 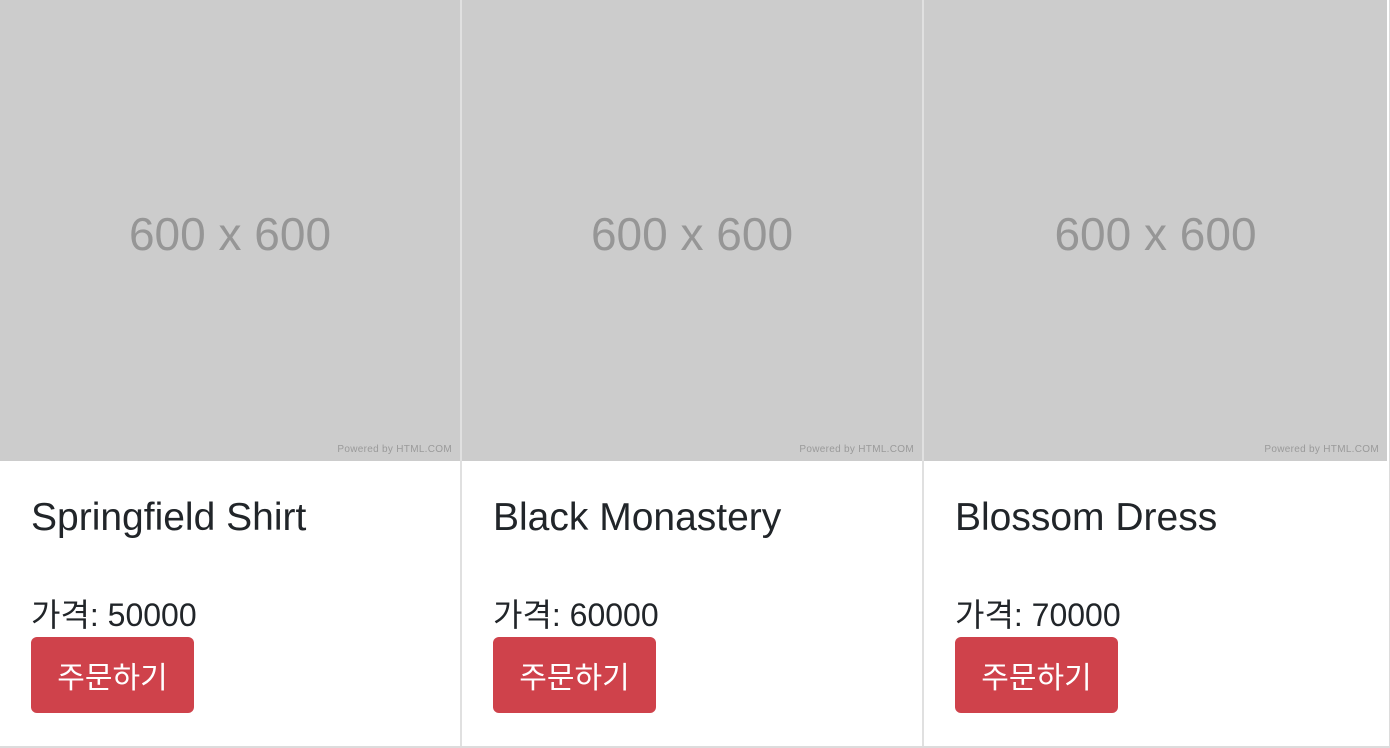 I want to click on product-price: 가격: 60000, so click(x=576, y=615).